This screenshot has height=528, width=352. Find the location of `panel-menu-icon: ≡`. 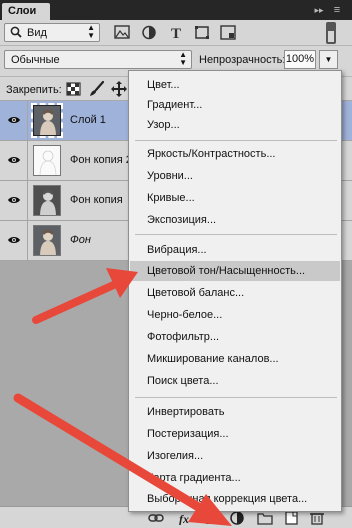

panel-menu-icon: ≡ is located at coordinates (337, 10).